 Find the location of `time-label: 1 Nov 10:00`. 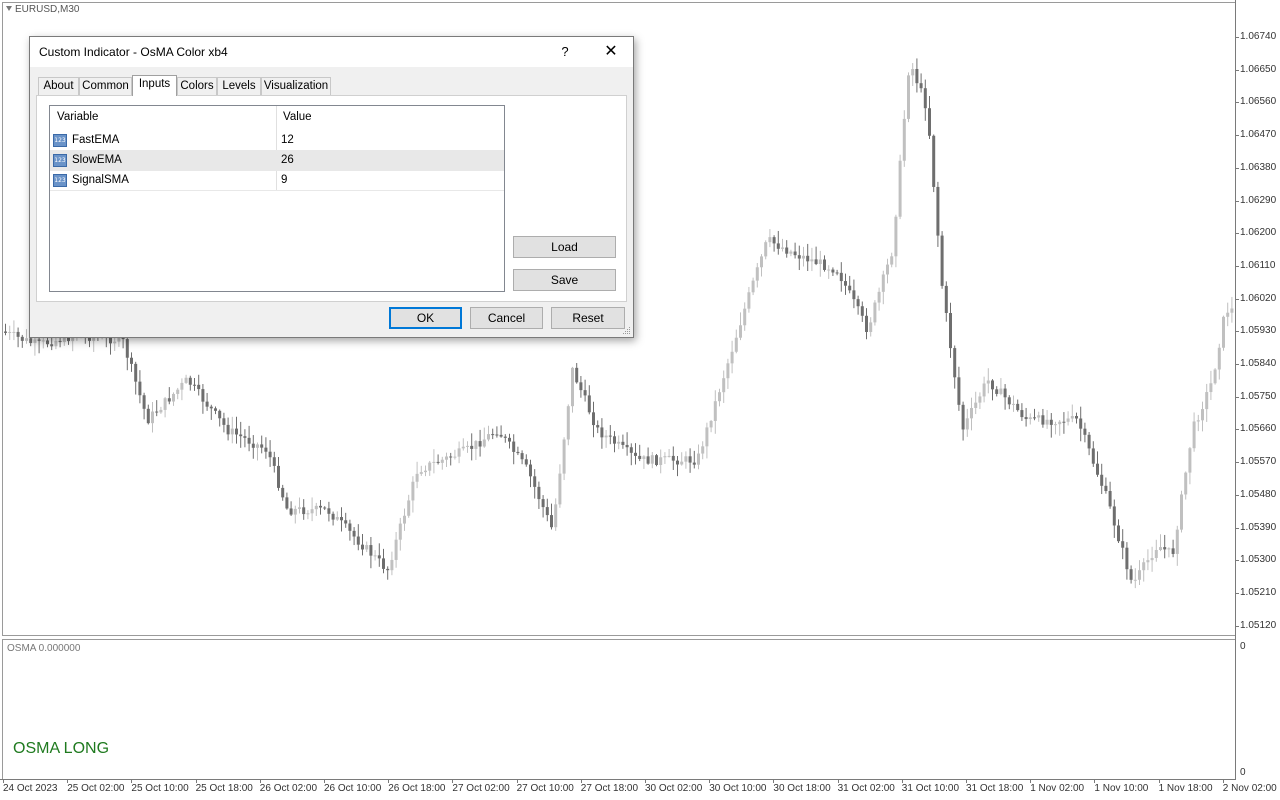

time-label: 1 Nov 10:00 is located at coordinates (1121, 788).